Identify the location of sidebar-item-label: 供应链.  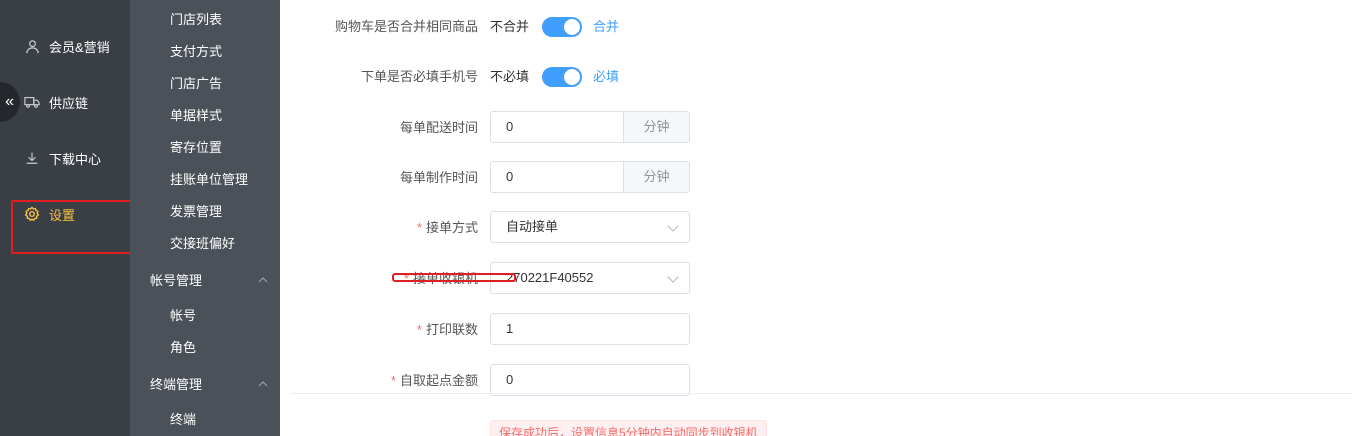
(69, 103).